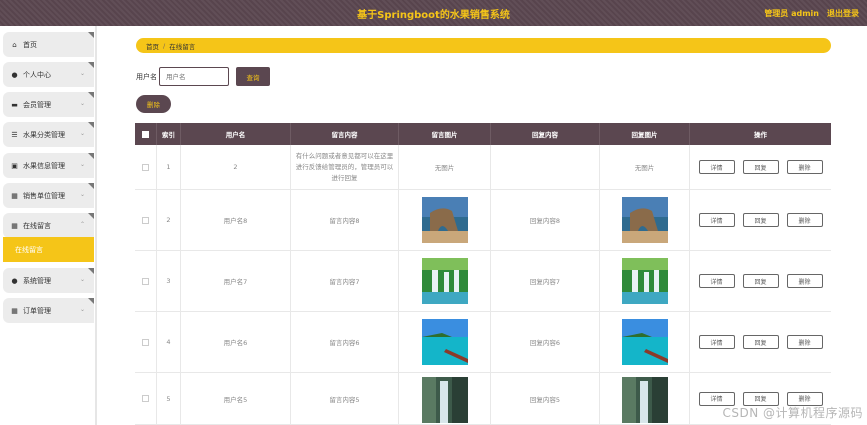 This screenshot has height=425, width=867. Describe the element at coordinates (792, 413) in the screenshot. I see `watermark: CSDN @计算机程序源码` at that location.